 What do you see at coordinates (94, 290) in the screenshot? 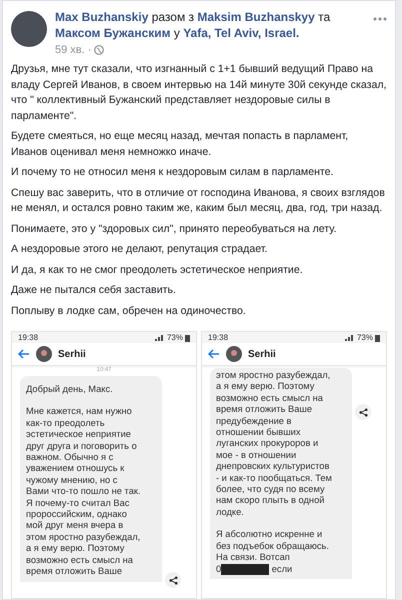
I see `post-paragraph: Даже не пытался себя заставить.` at bounding box center [94, 290].